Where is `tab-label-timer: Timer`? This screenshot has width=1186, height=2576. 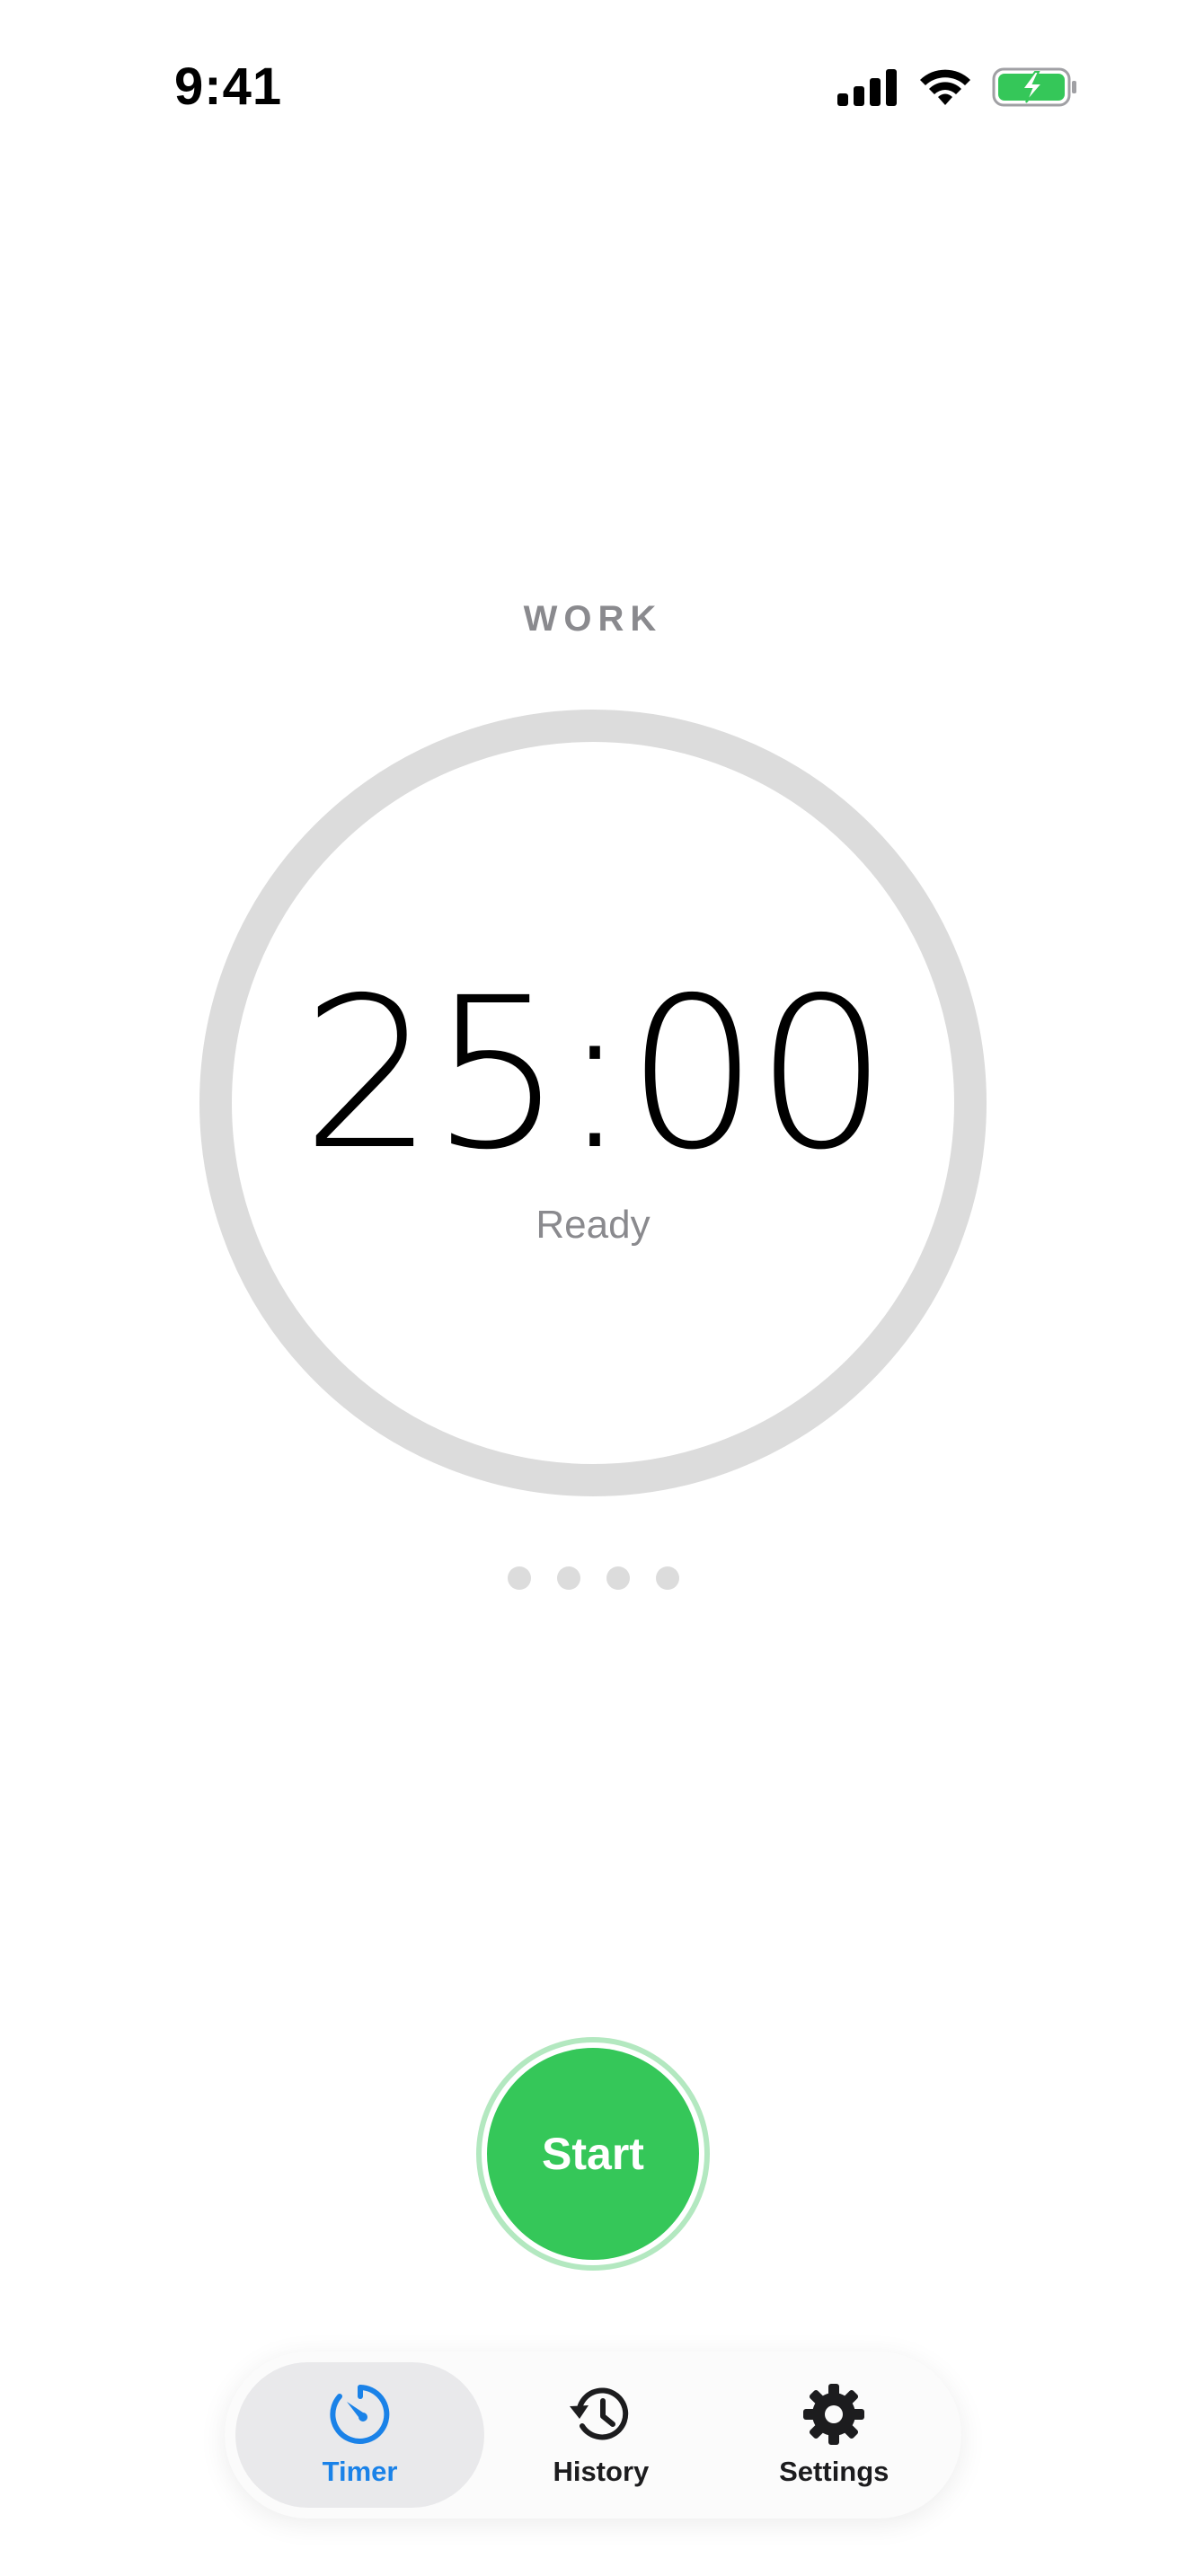
tab-label-timer: Timer is located at coordinates (360, 2471).